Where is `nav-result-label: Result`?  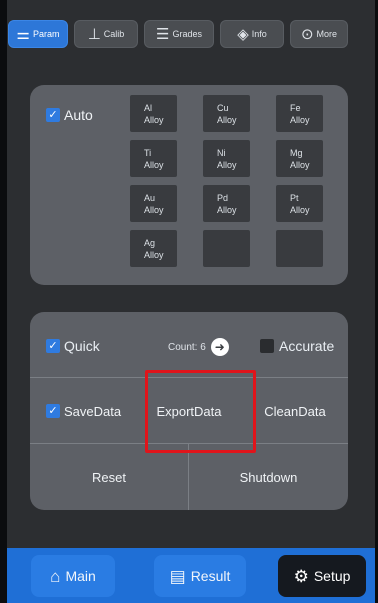 nav-result-label: Result is located at coordinates (210, 576).